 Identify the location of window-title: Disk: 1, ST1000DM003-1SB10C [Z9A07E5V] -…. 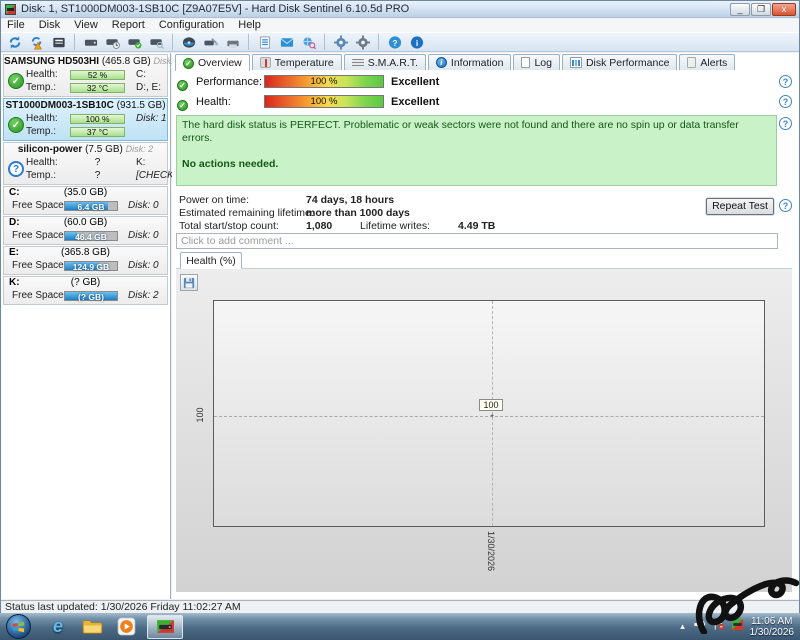
(215, 9).